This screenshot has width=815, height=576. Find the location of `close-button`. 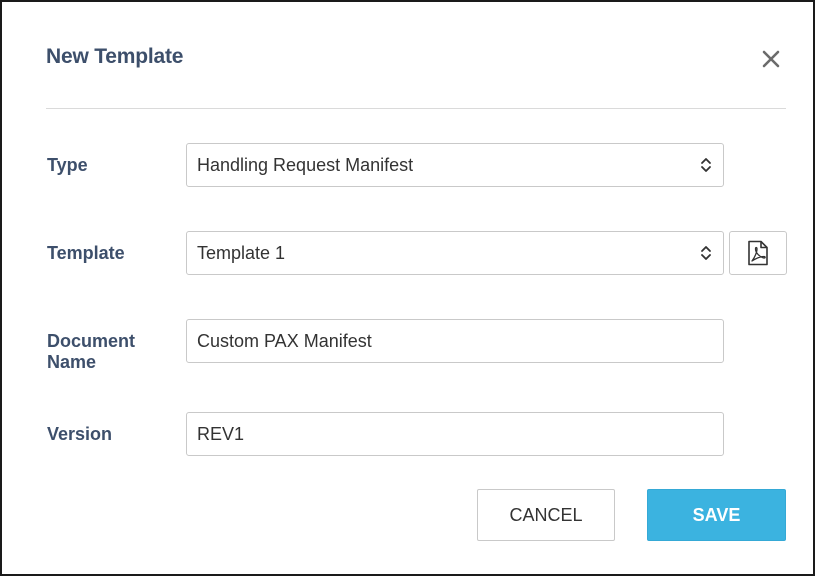

close-button is located at coordinates (771, 59).